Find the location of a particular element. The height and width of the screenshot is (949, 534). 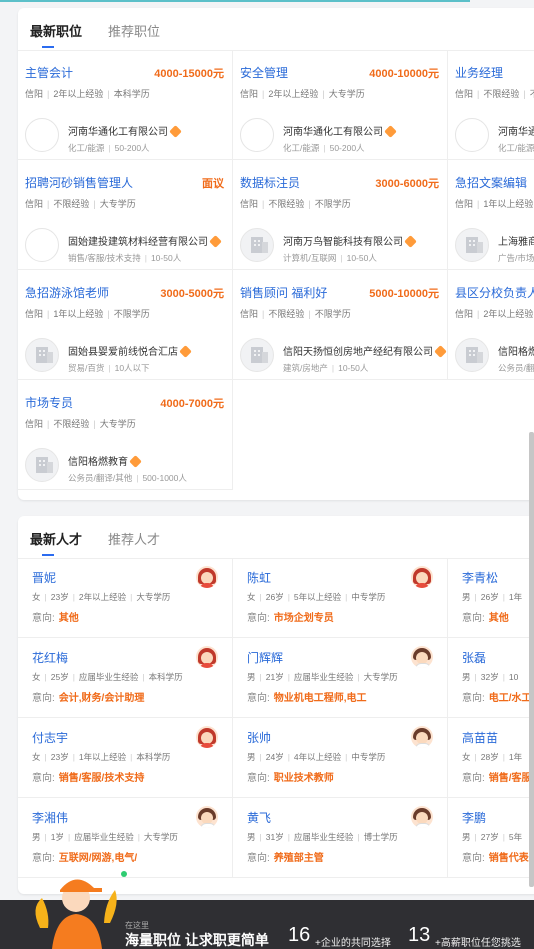

job-title: 数据标注员 is located at coordinates (270, 182).